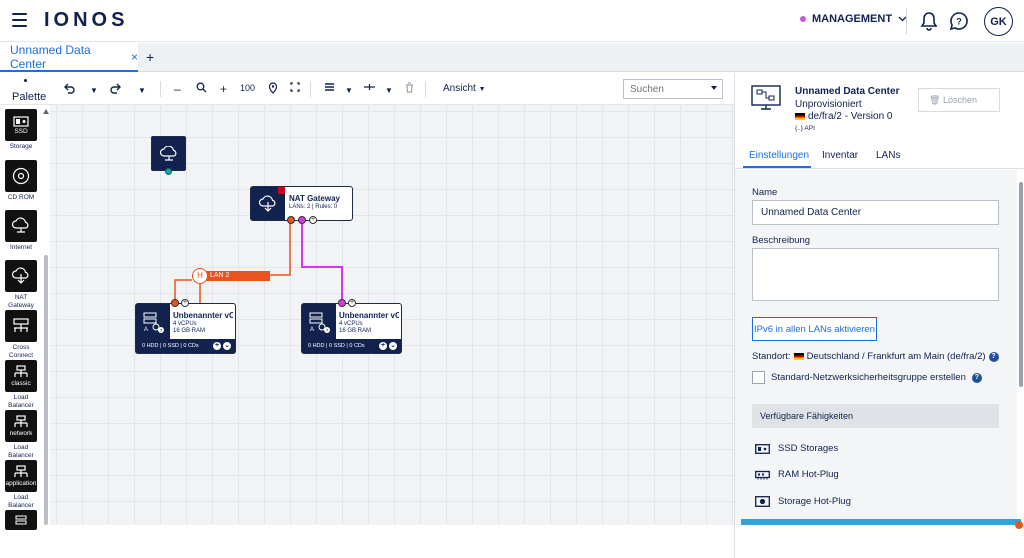 This screenshot has height=558, width=1024. I want to click on storage-hotplug-icon, so click(762, 501).